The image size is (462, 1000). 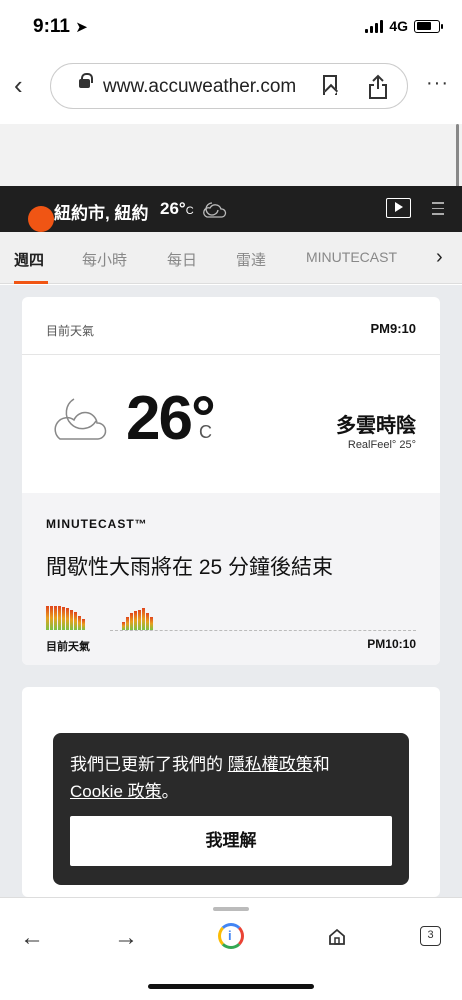 I want to click on cookie-policy-link: Cookie 政策, so click(x=116, y=791).